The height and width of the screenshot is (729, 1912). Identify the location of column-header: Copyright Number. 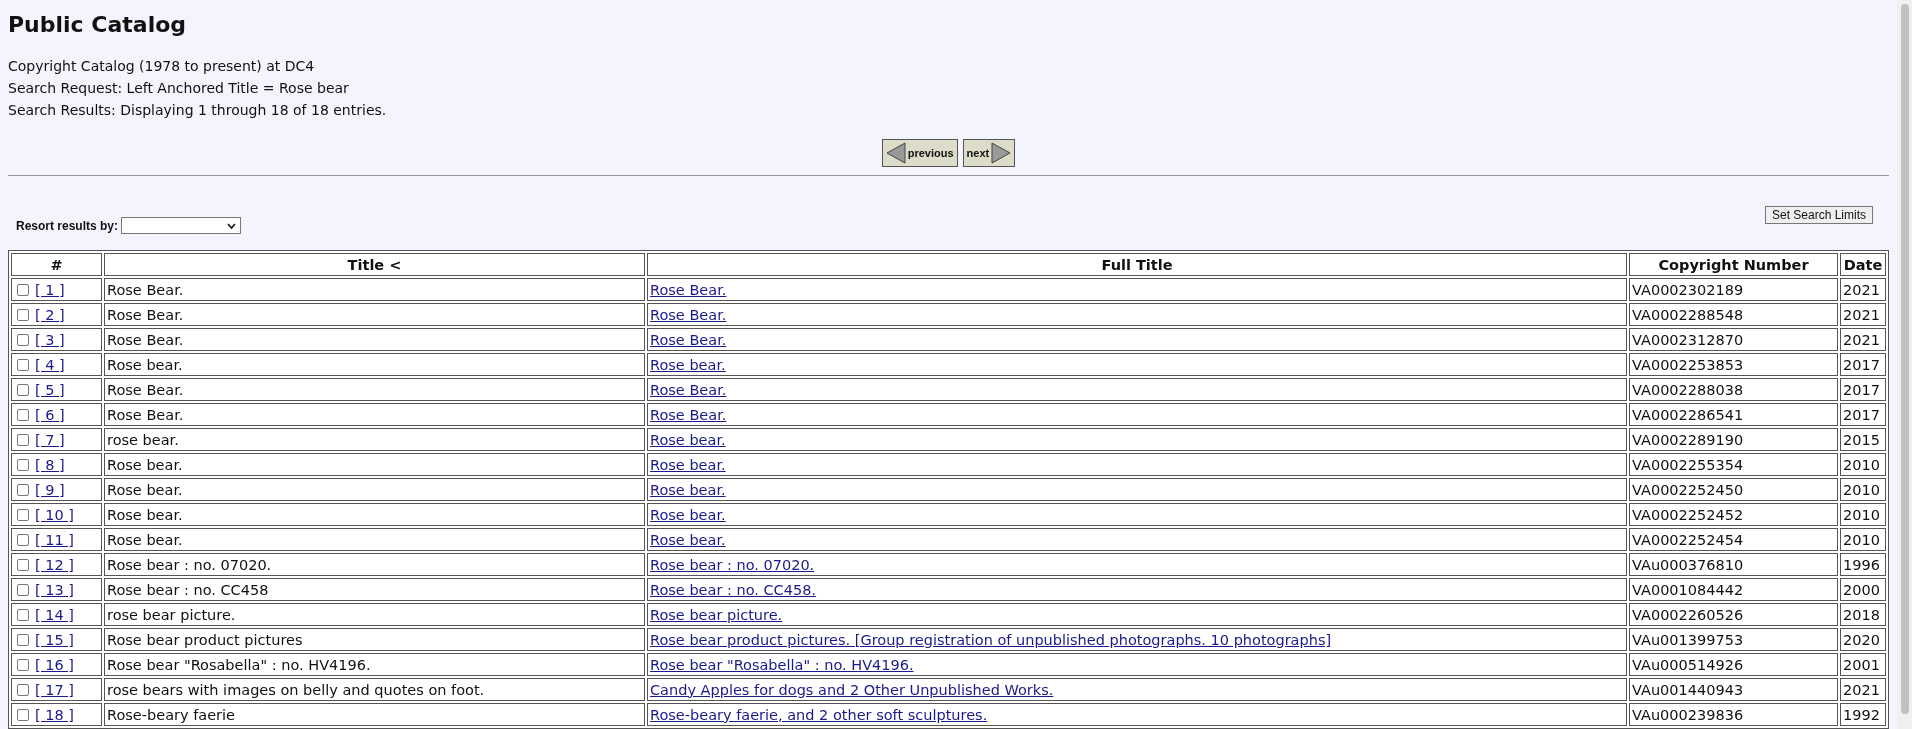
(1733, 264).